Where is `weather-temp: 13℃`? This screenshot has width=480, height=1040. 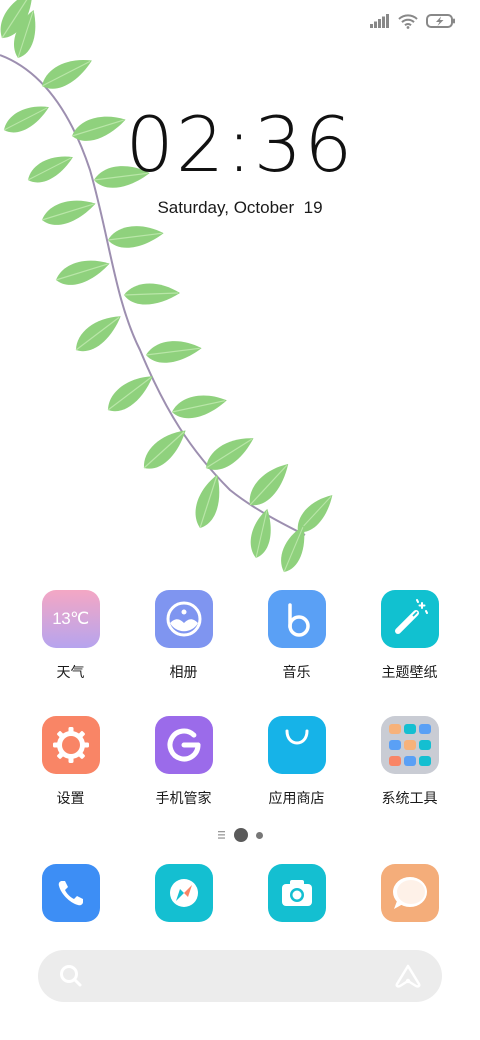
weather-temp: 13℃ is located at coordinates (70, 618).